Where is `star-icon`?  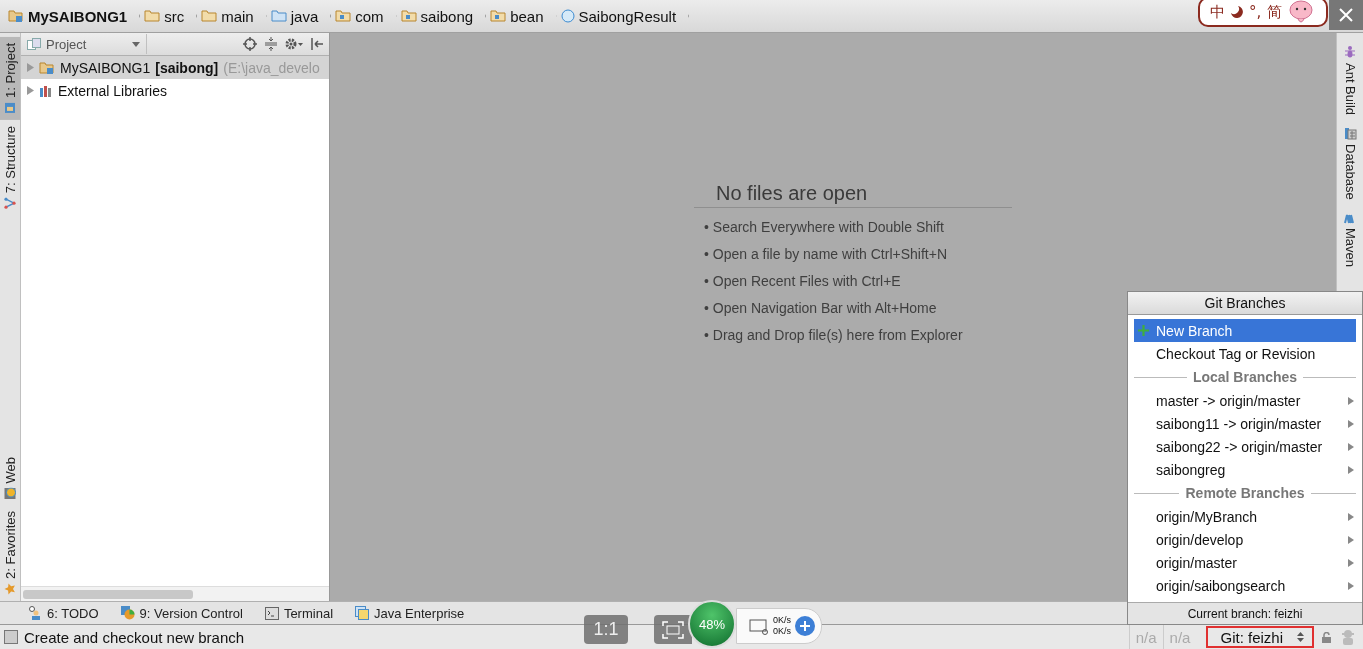 star-icon is located at coordinates (10, 589).